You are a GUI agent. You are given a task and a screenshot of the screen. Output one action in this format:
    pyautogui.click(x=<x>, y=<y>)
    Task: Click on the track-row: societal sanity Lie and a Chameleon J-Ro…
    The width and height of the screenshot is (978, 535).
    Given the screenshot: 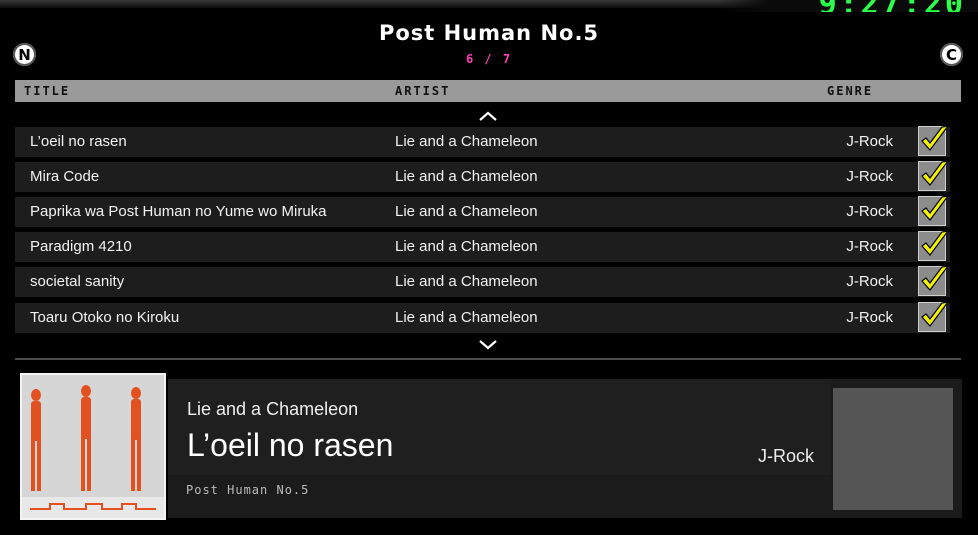 What is the action you would take?
    pyautogui.click(x=482, y=281)
    